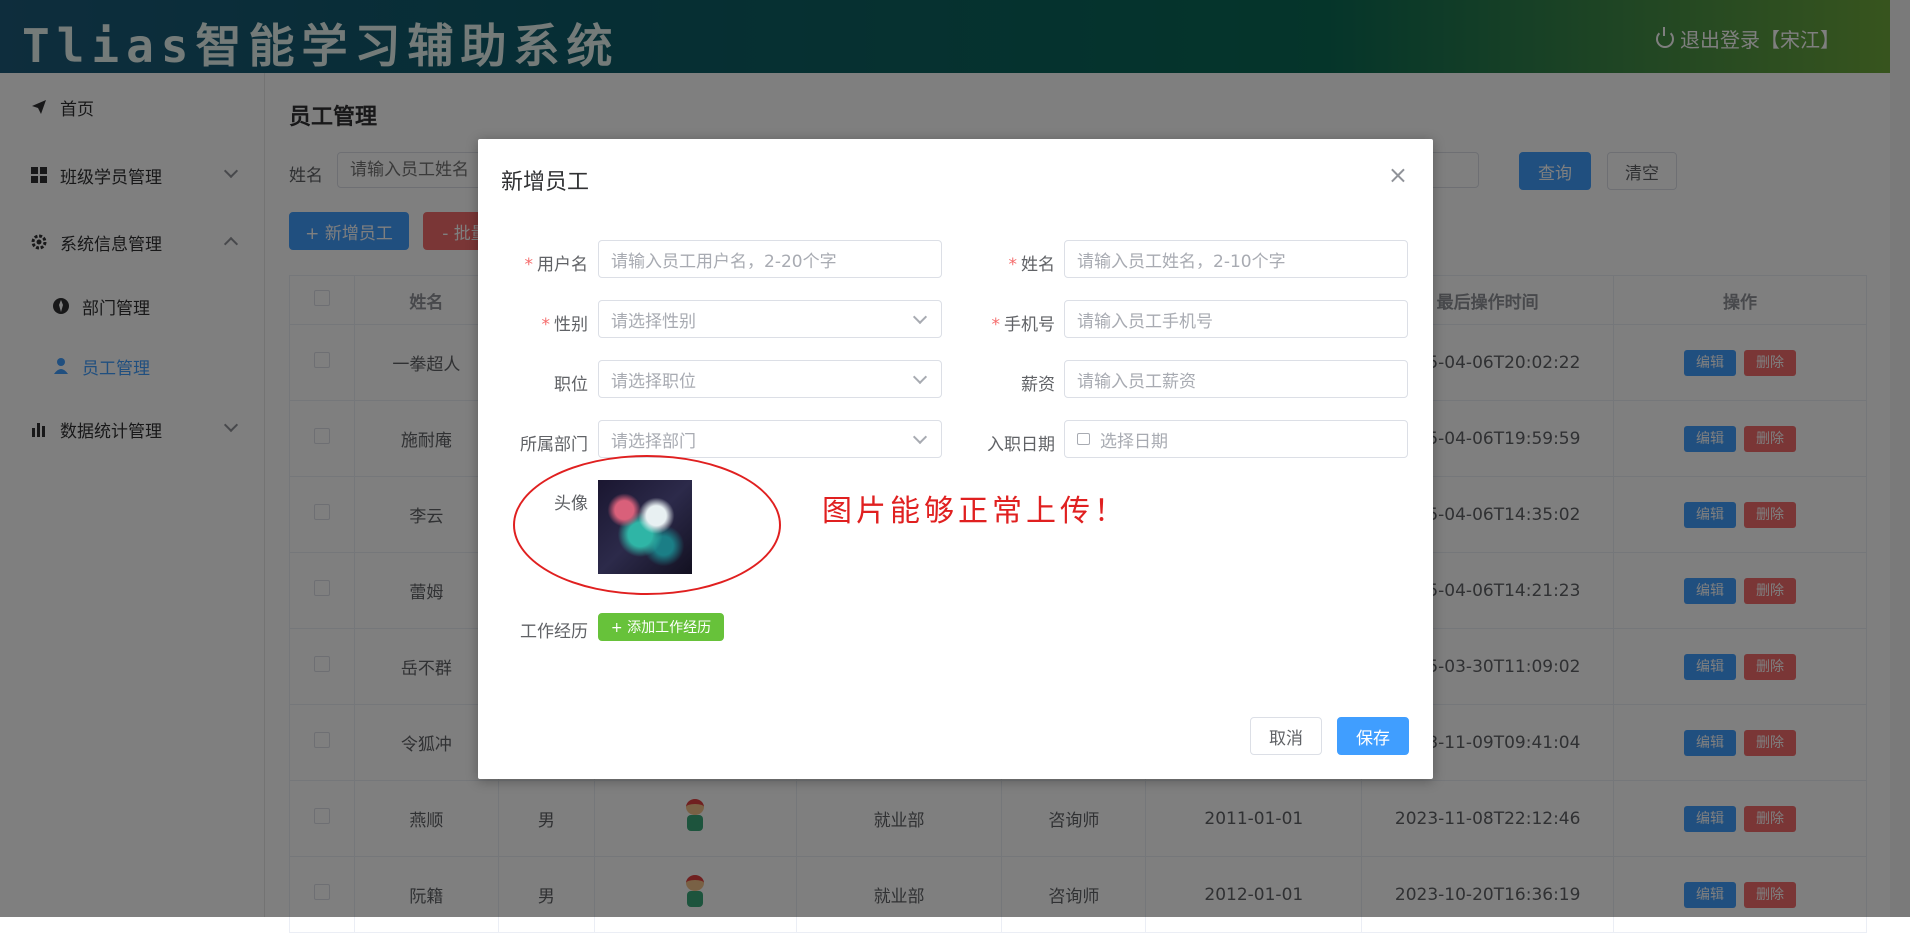  Describe the element at coordinates (1236, 259) in the screenshot. I see `name-input: 请输入员工姓名，2-10个字` at that location.